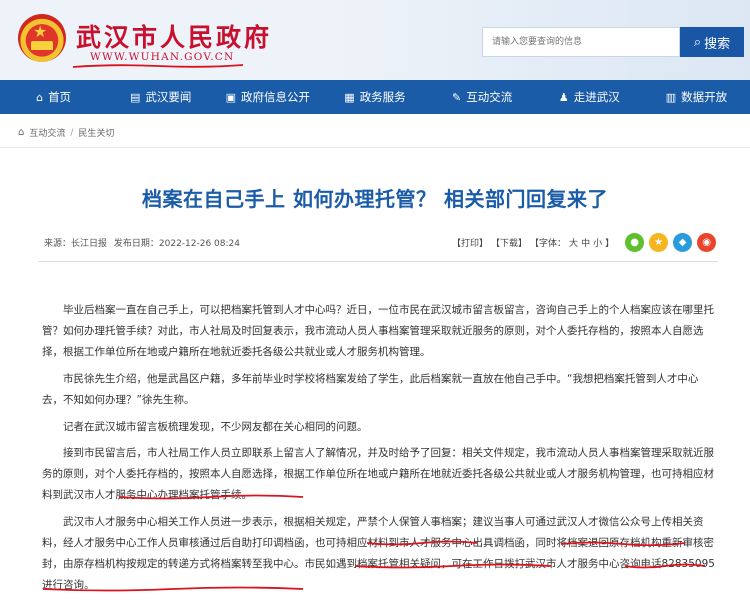 Image resolution: width=750 pixels, height=612 pixels. What do you see at coordinates (717, 44) in the screenshot?
I see `search-button-label: 搜索` at bounding box center [717, 44].